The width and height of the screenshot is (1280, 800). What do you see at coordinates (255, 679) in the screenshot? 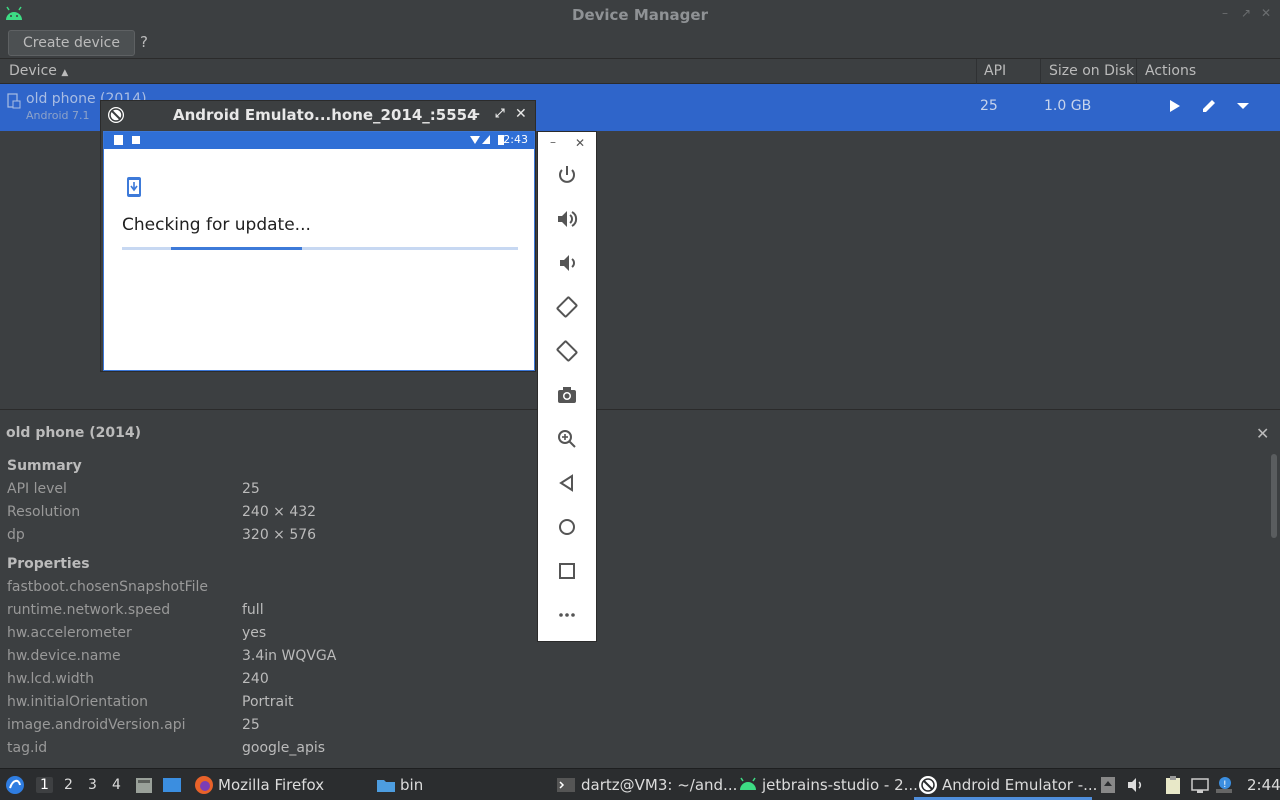
I see `property-value: 240` at bounding box center [255, 679].